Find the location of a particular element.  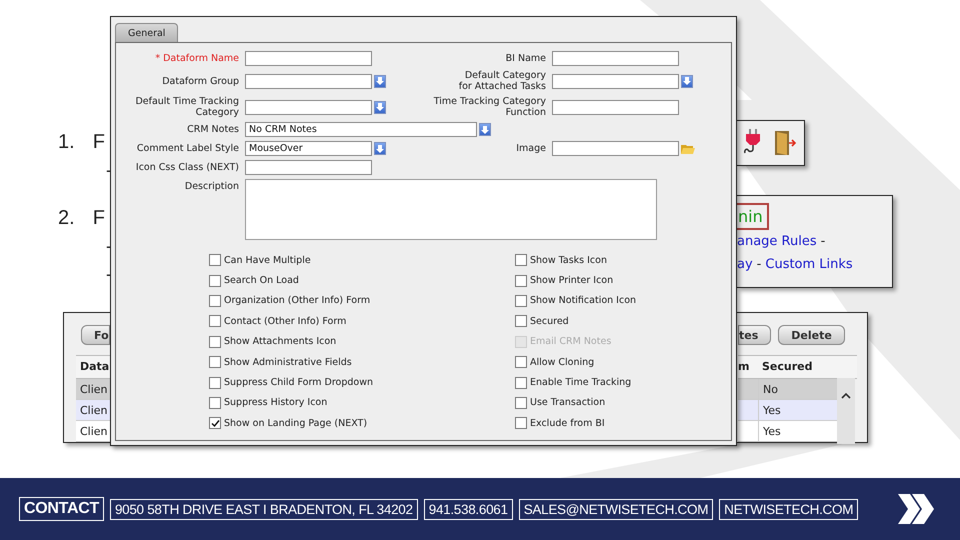

link: anage Rules is located at coordinates (777, 242).